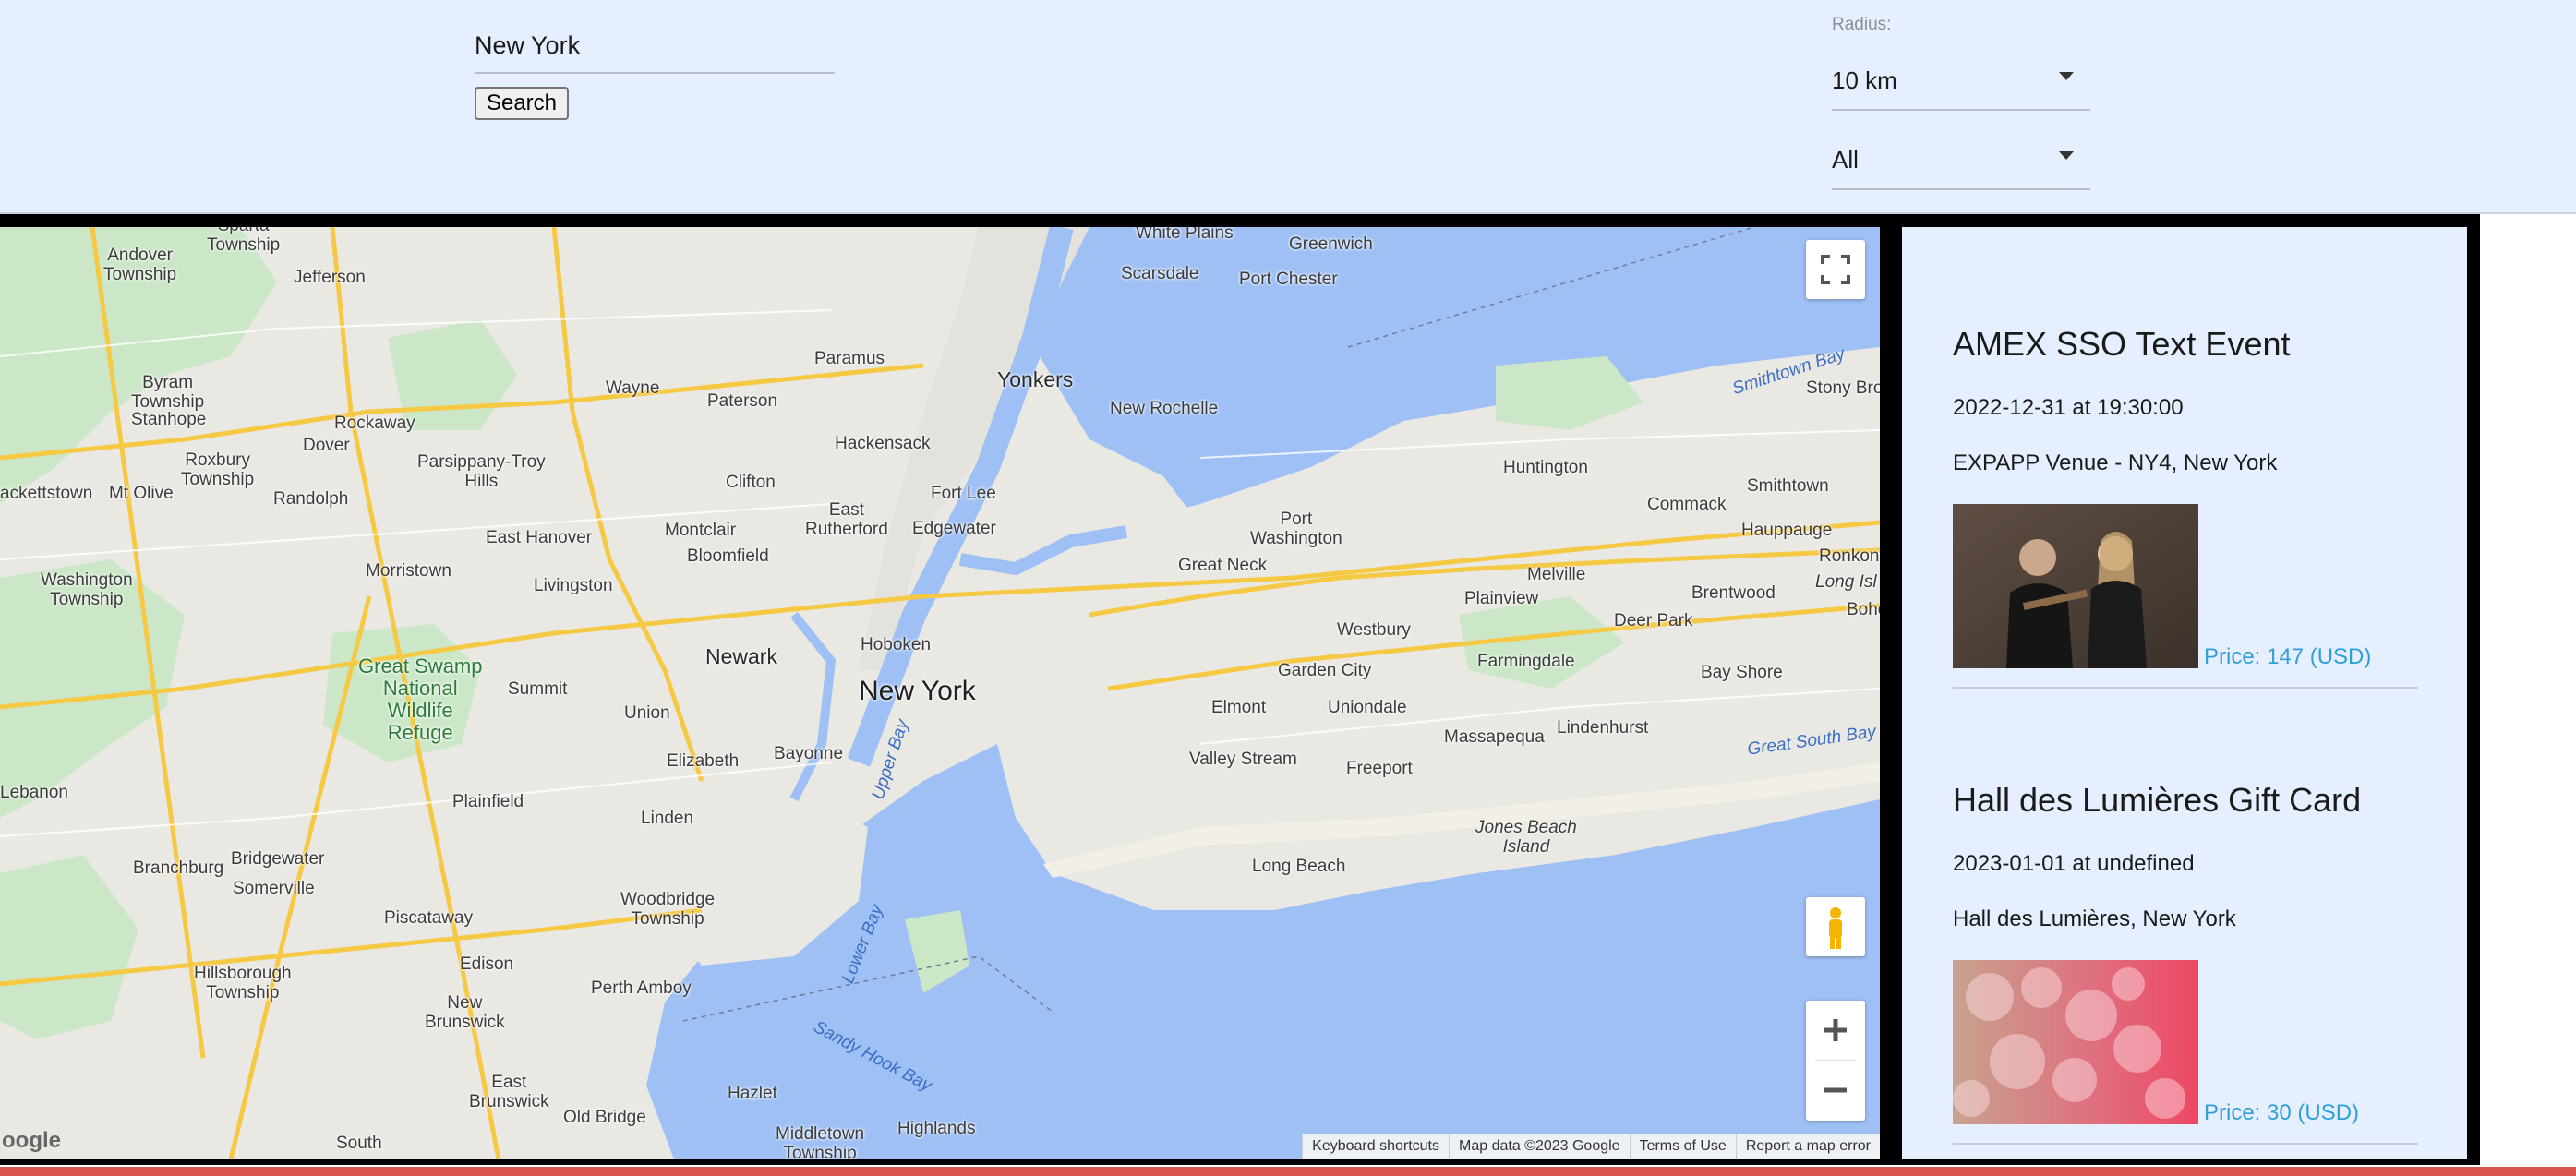  I want to click on report-map-error-link: Report a map error, so click(1807, 1146).